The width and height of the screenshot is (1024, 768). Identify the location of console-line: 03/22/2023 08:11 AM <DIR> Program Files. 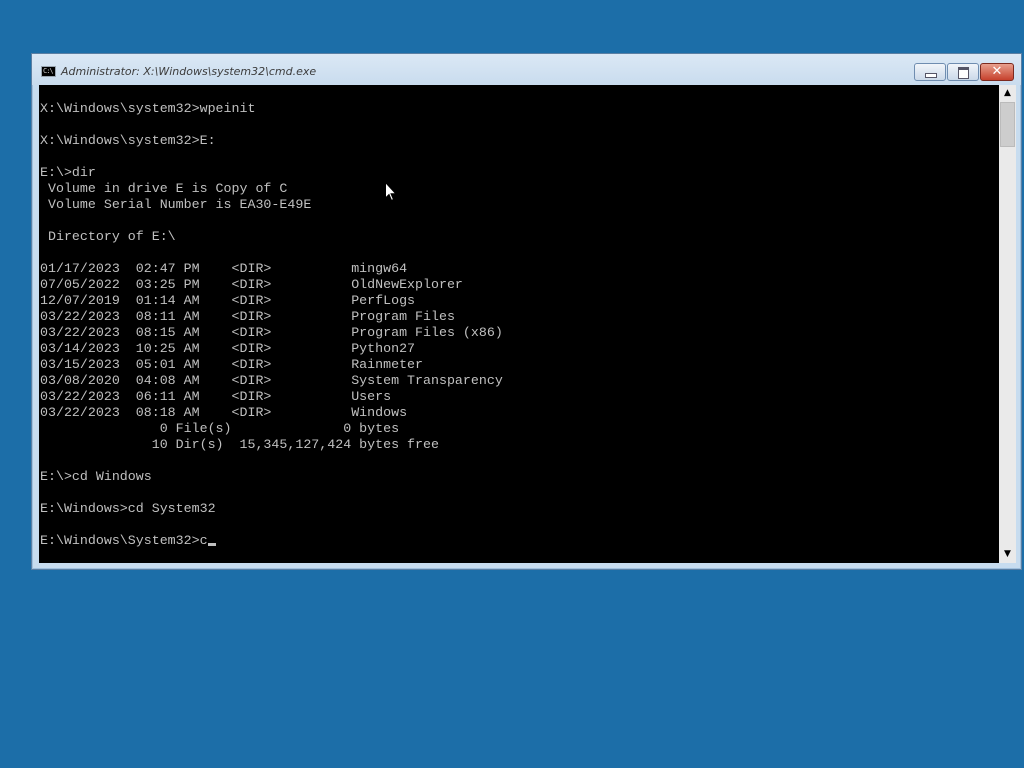
(247, 316).